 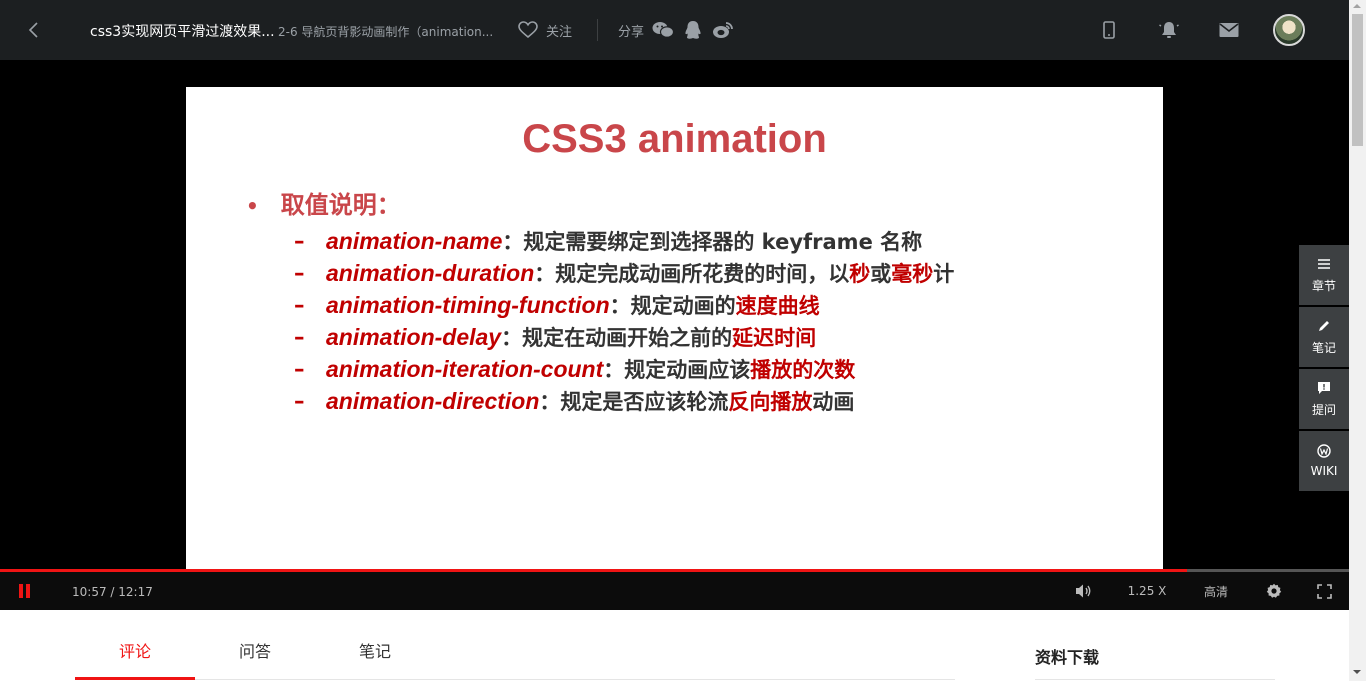 I want to click on back-arrow-icon, so click(x=34, y=30).